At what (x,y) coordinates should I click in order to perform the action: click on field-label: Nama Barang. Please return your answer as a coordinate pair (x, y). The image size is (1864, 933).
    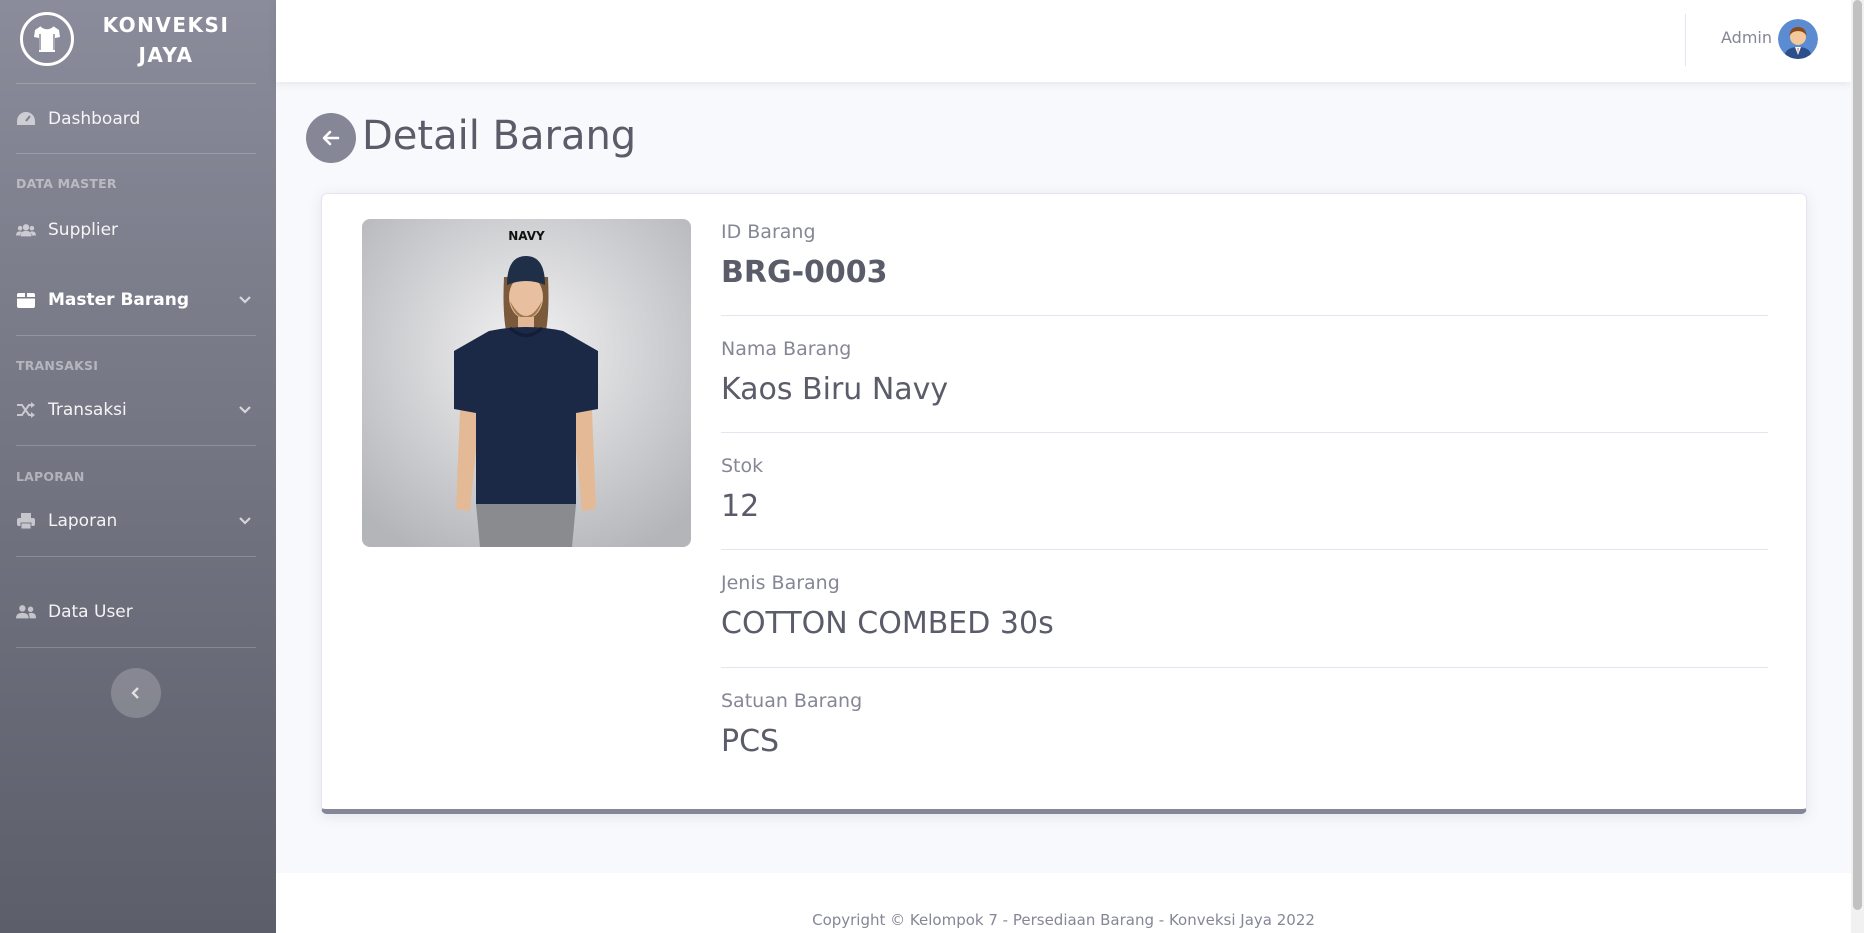
    Looking at the image, I should click on (786, 349).